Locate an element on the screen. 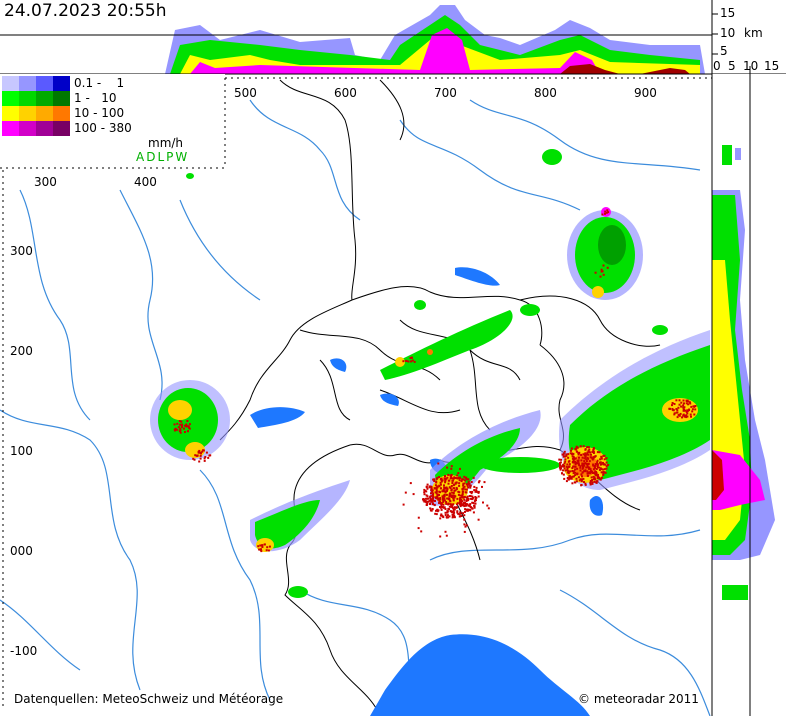 The height and width of the screenshot is (716, 786). x-tick-500: 500 is located at coordinates (245, 93).